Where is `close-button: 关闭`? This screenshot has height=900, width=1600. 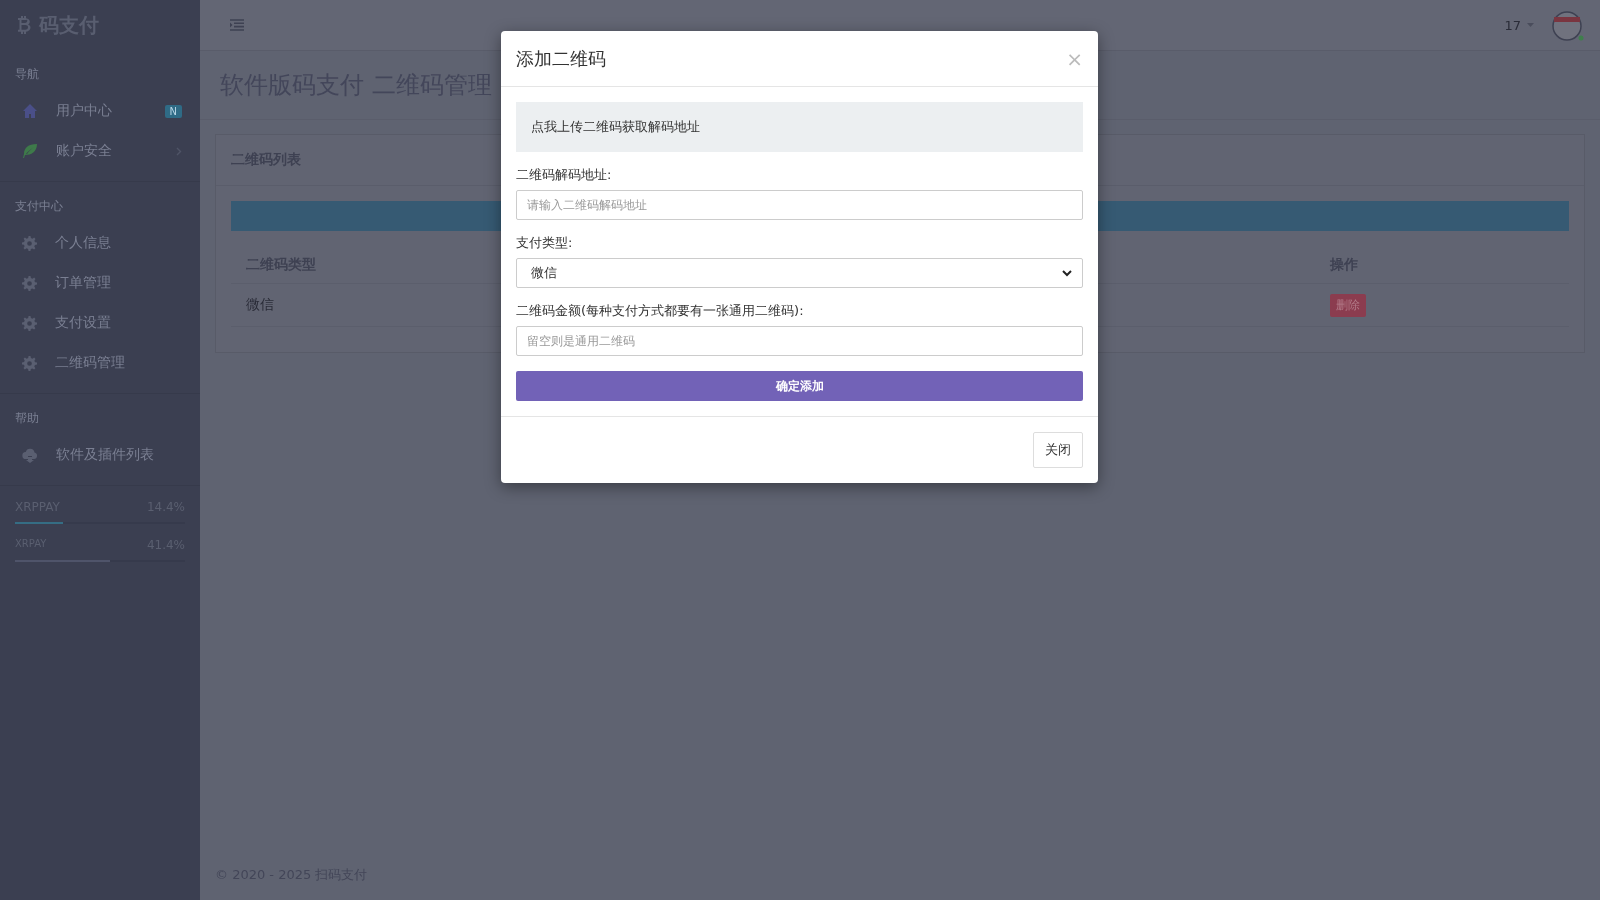 close-button: 关闭 is located at coordinates (1058, 450).